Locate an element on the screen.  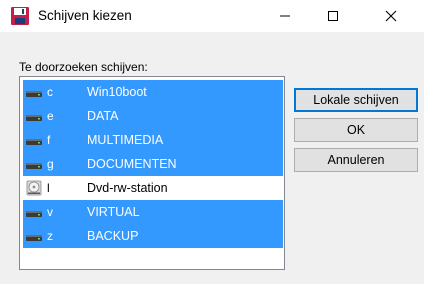
drive-name: Win10boot is located at coordinates (117, 92).